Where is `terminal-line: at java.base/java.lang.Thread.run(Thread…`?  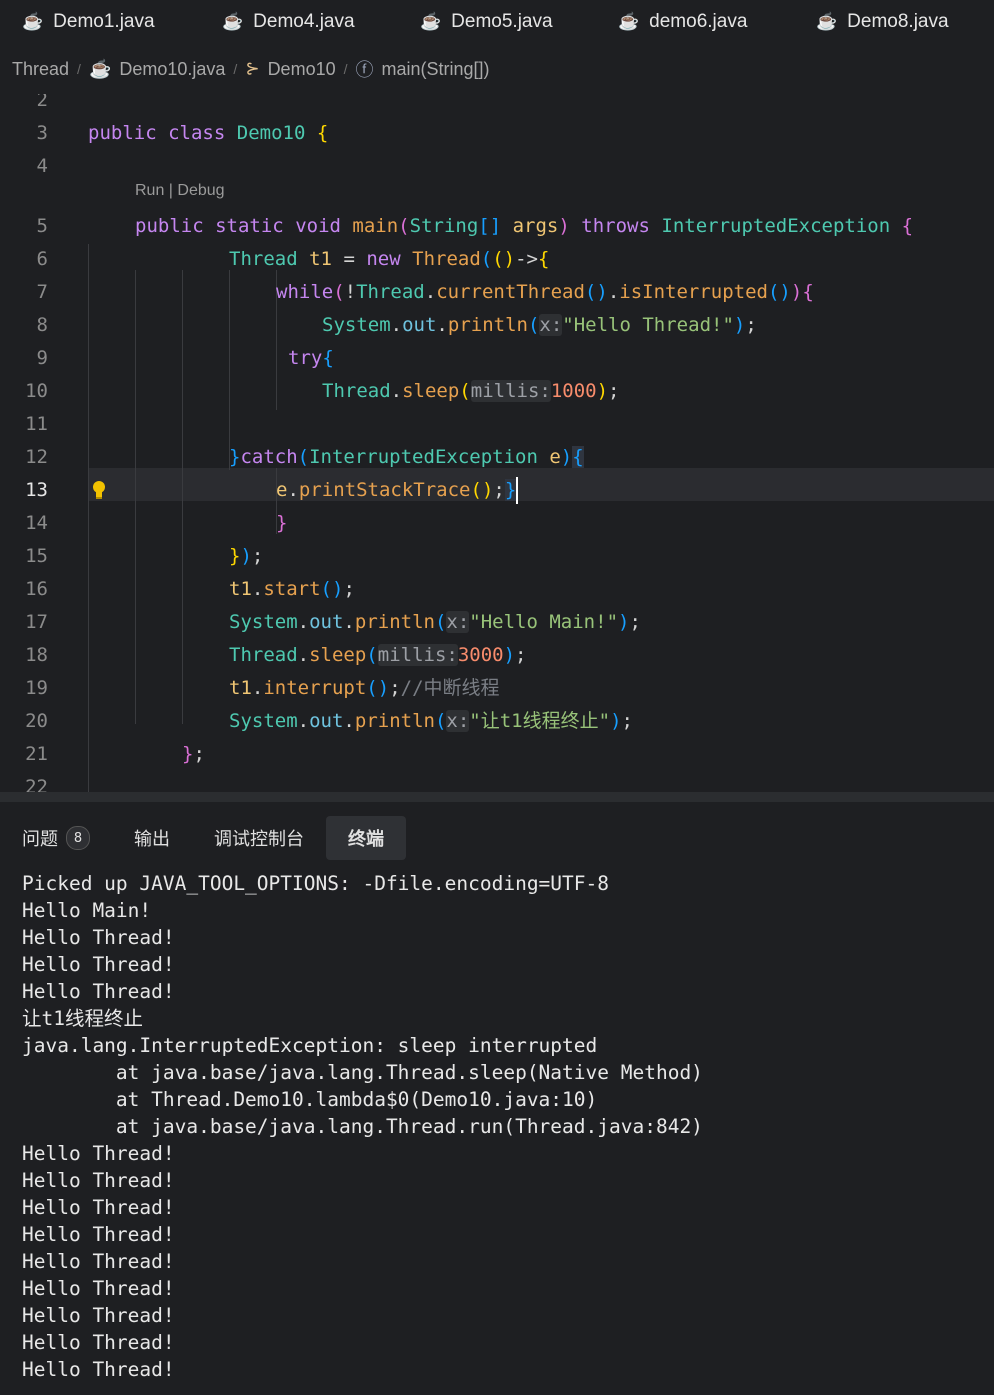
terminal-line: at java.base/java.lang.Thread.run(Thread… is located at coordinates (362, 1126).